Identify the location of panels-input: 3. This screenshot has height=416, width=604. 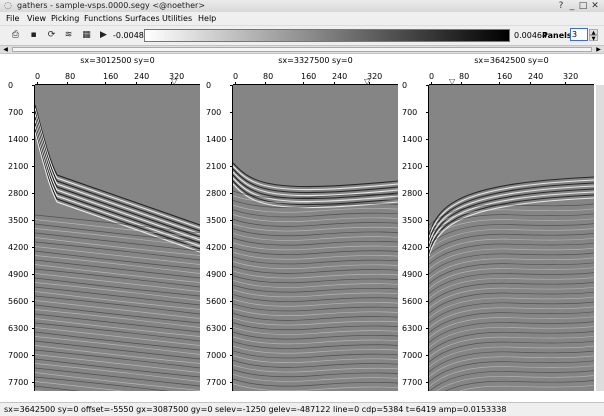
(579, 34).